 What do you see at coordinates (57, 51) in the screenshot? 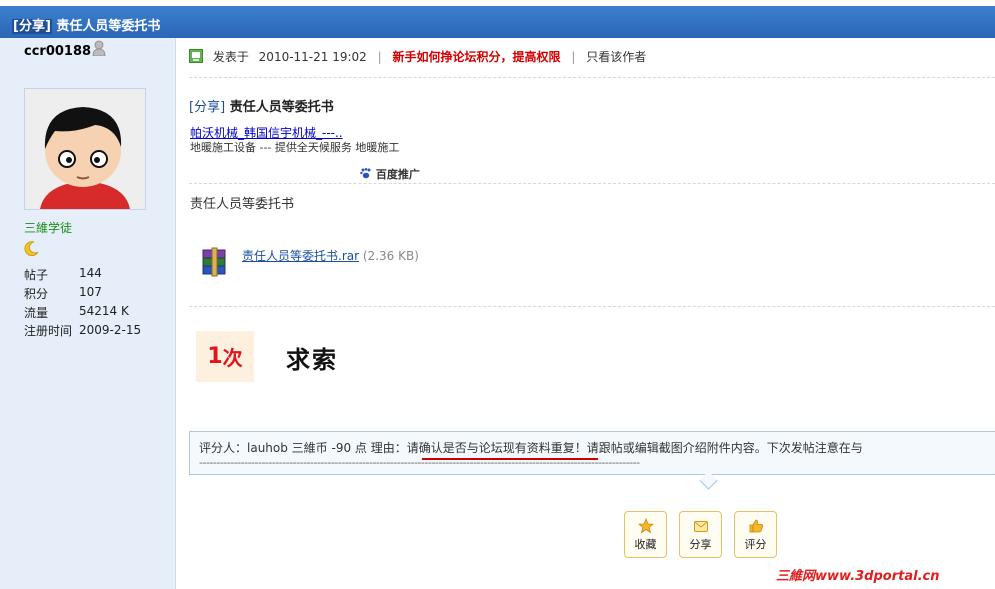
I see `username-link: ccr00188` at bounding box center [57, 51].